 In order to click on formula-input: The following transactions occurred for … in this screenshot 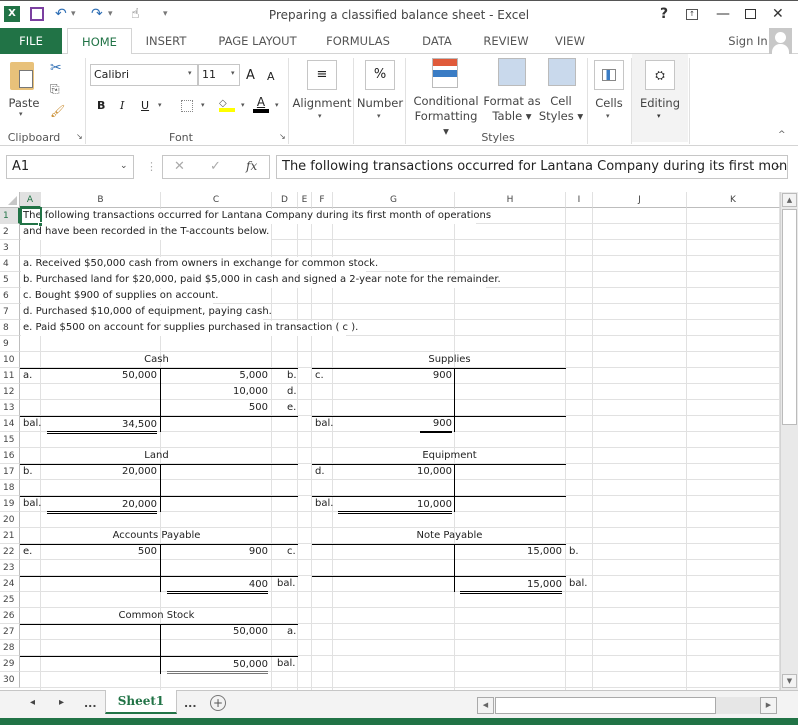, I will do `click(532, 167)`.